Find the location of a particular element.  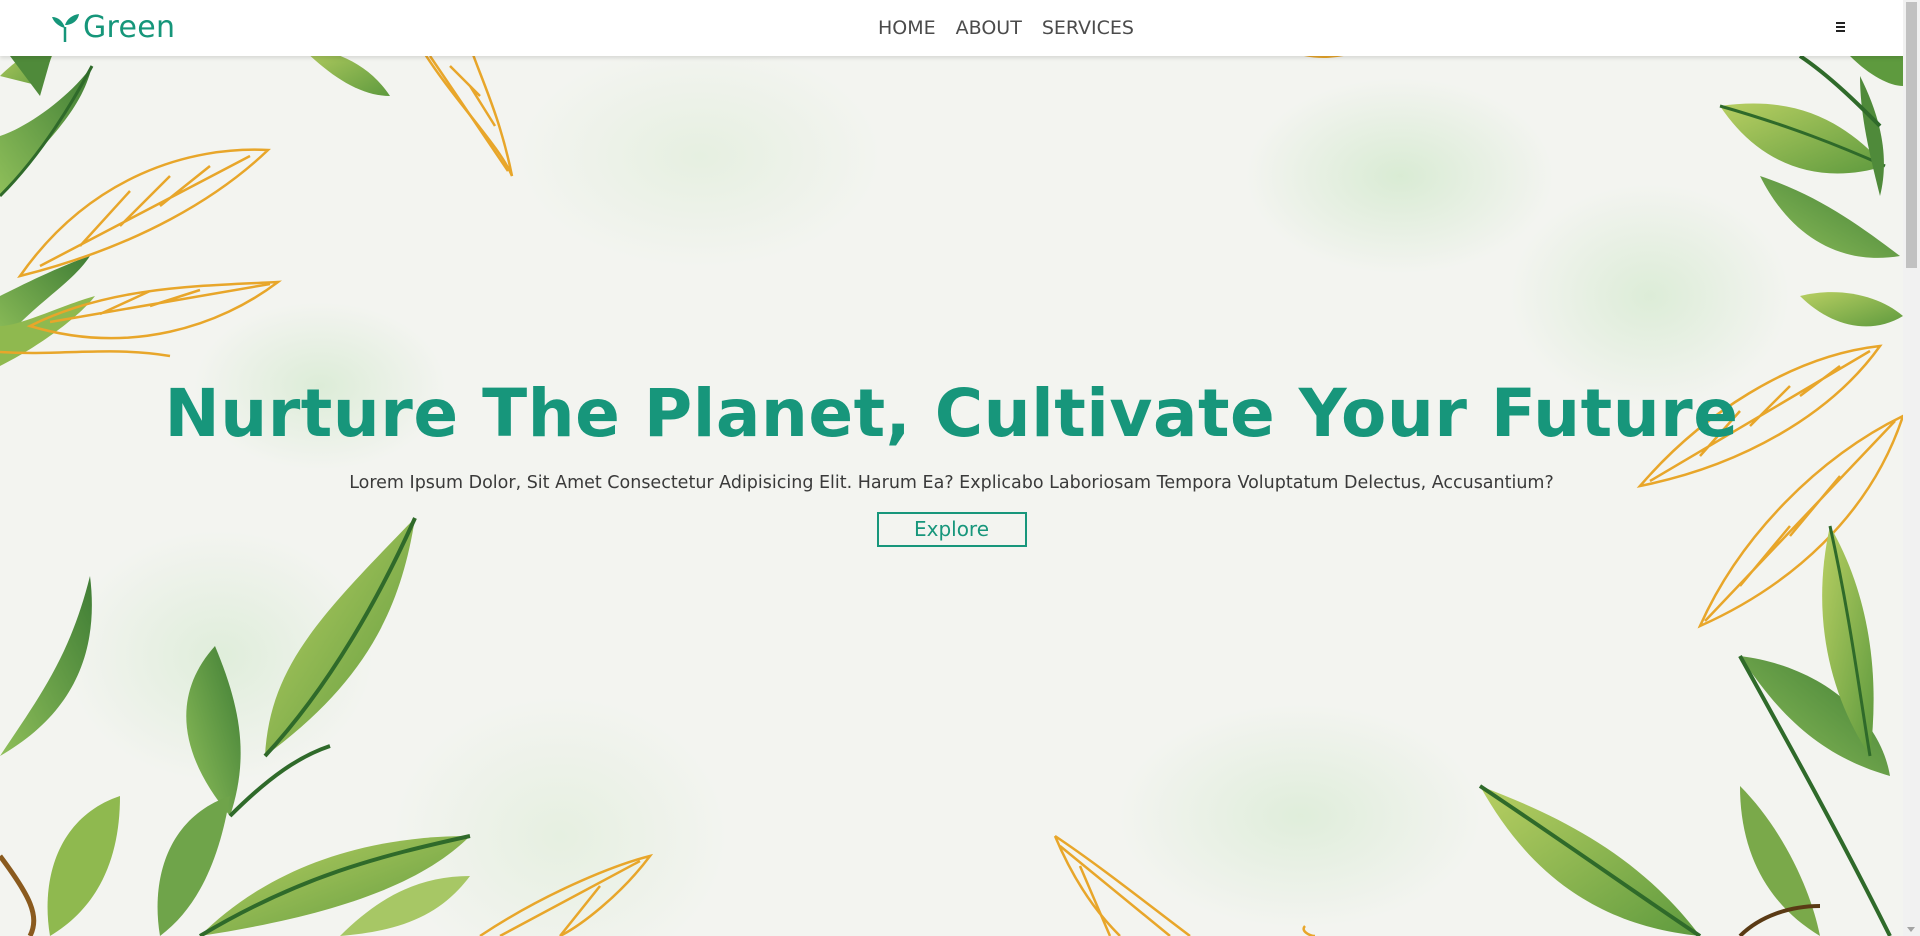

vertical-scrollbar is located at coordinates (1911, 468).